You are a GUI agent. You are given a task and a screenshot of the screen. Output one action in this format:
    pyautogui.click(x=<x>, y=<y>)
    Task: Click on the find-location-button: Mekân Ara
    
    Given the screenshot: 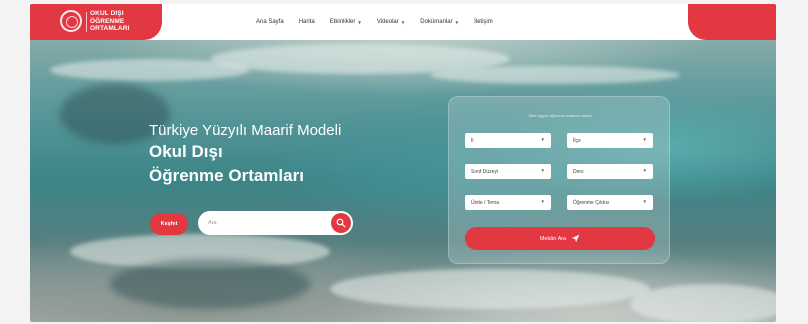 What is the action you would take?
    pyautogui.click(x=560, y=238)
    